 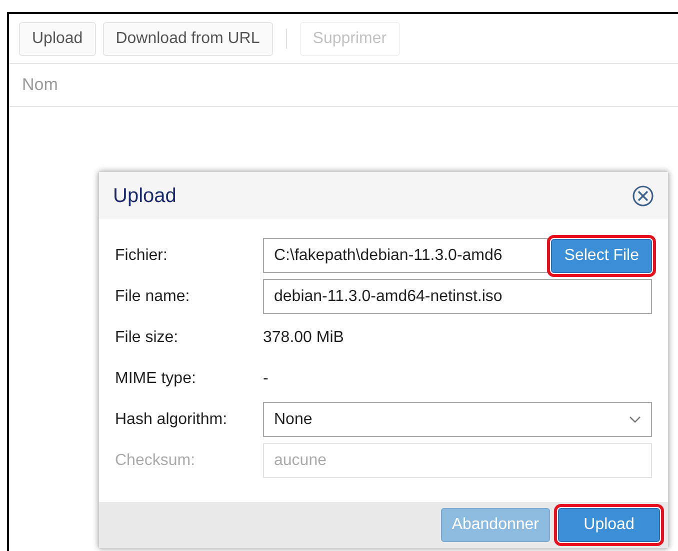 What do you see at coordinates (141, 256) in the screenshot?
I see `field-label: Fichier:` at bounding box center [141, 256].